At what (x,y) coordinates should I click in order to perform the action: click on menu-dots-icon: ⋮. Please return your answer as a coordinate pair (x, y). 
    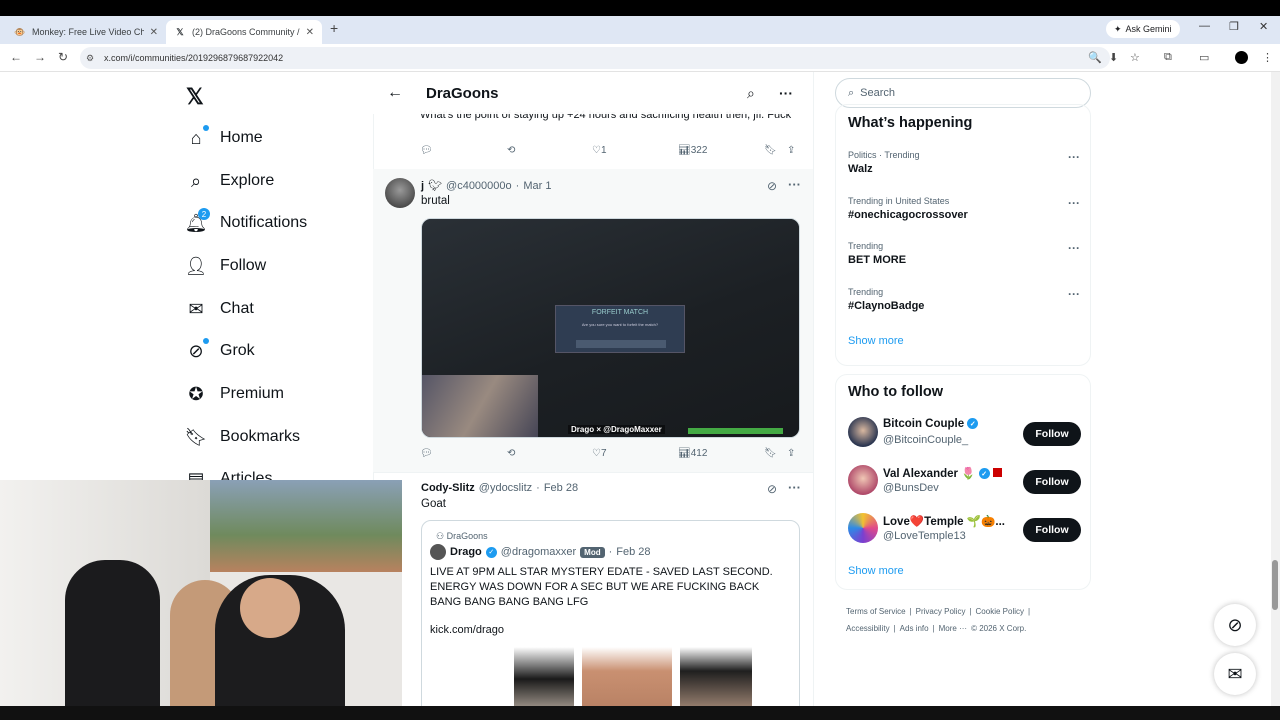
    Looking at the image, I should click on (1267, 57).